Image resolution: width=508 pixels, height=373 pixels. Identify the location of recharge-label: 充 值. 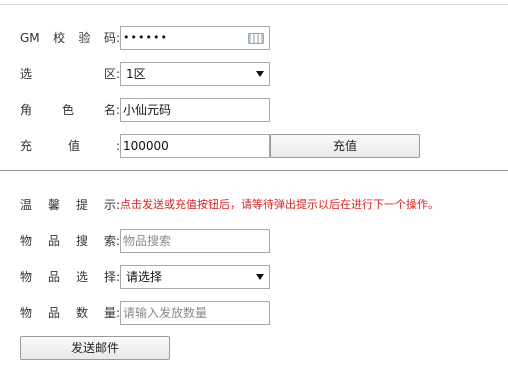
(50, 146).